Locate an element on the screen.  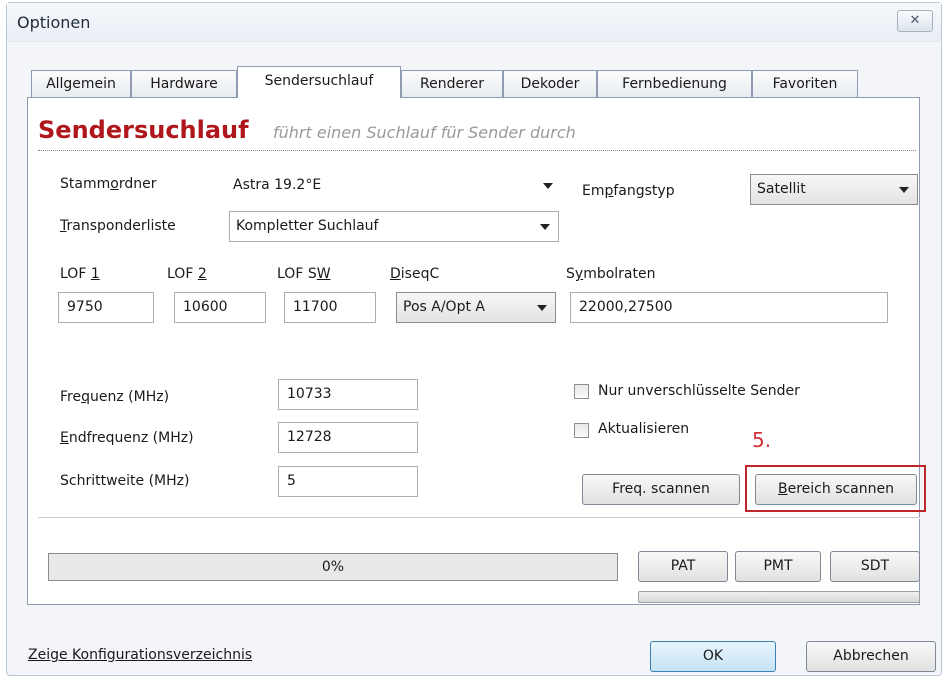
close-button: ✕ is located at coordinates (915, 21).